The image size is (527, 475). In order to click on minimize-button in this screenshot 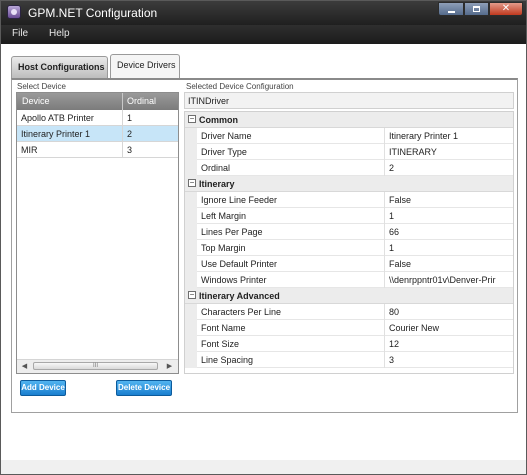, I will do `click(451, 9)`.